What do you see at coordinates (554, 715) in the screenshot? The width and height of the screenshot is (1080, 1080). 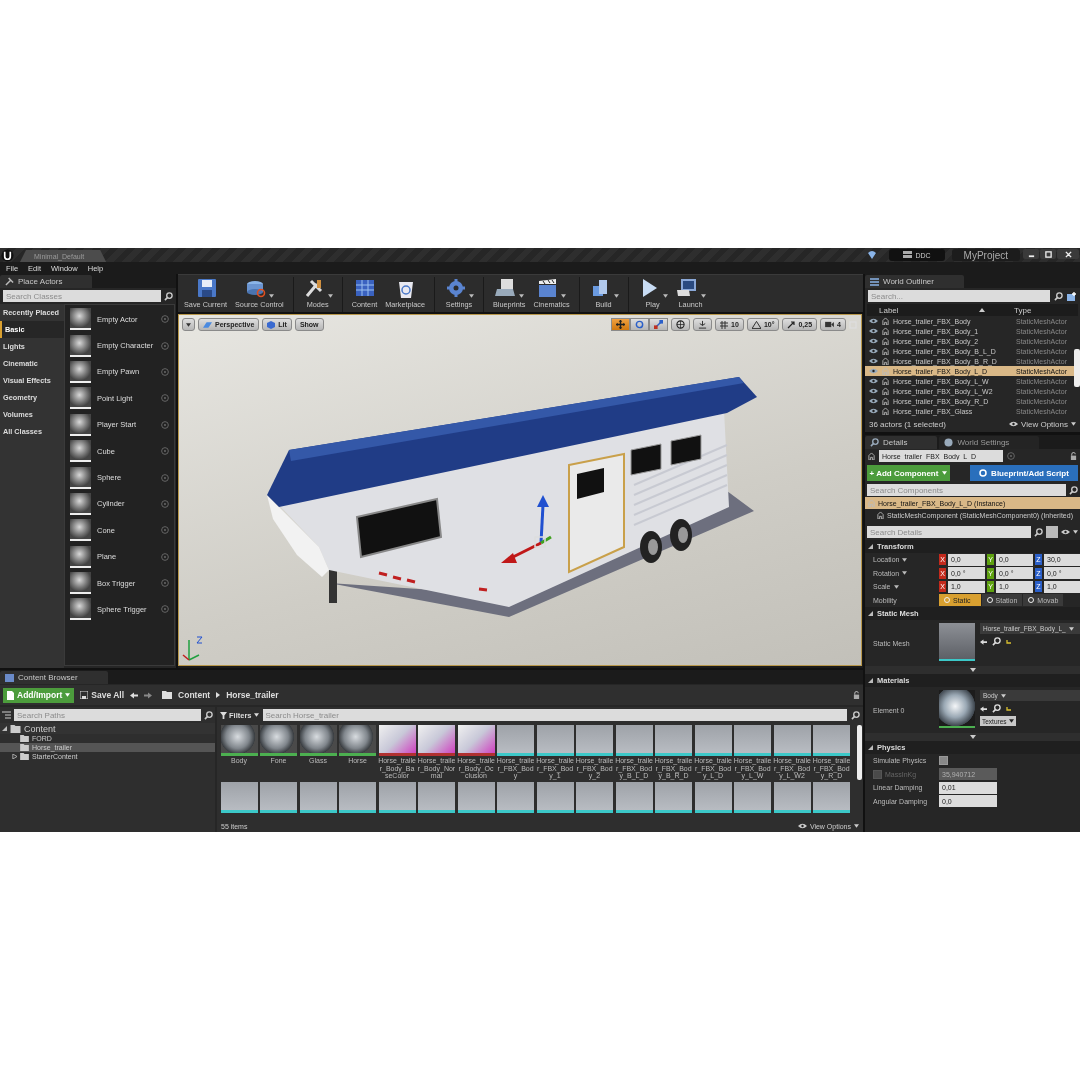 I see `search-field: Search Horse_trailer` at bounding box center [554, 715].